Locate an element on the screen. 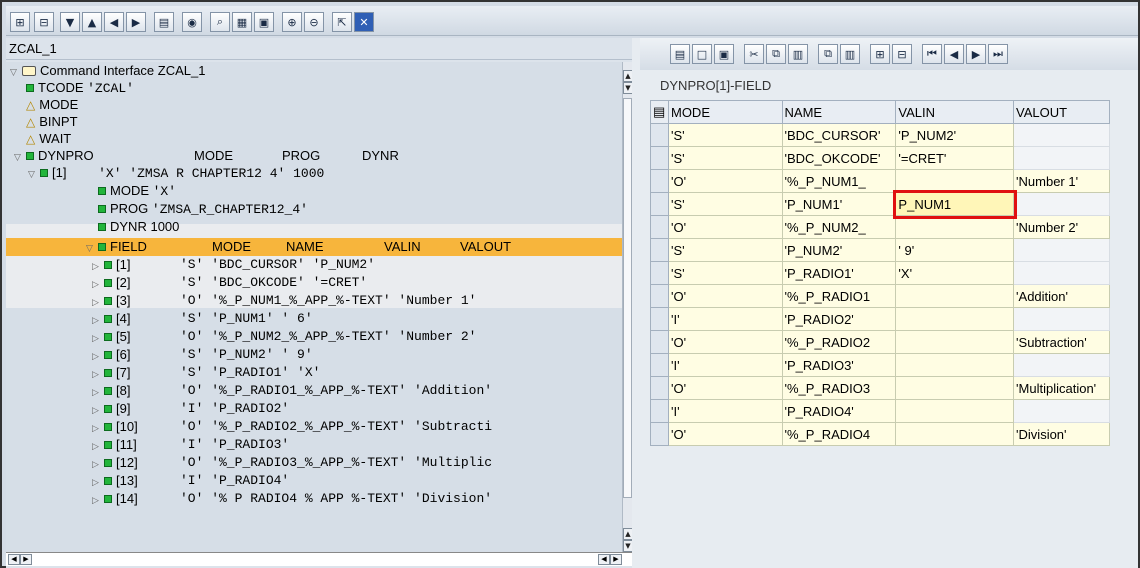 The height and width of the screenshot is (568, 1140). cell-name: 'BDC_CURSOR' is located at coordinates (839, 135).